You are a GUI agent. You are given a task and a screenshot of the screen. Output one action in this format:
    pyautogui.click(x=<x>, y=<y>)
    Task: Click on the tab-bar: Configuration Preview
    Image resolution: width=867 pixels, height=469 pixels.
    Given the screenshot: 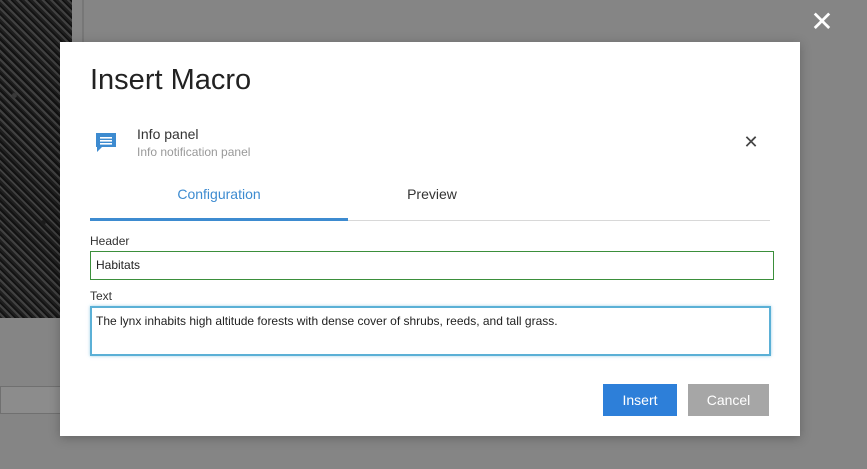 What is the action you would take?
    pyautogui.click(x=430, y=201)
    